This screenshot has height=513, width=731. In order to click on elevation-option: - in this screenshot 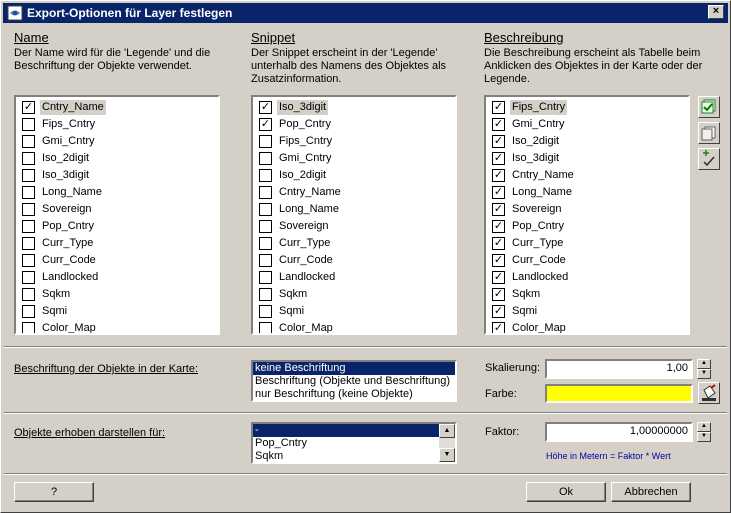, I will do `click(346, 430)`.